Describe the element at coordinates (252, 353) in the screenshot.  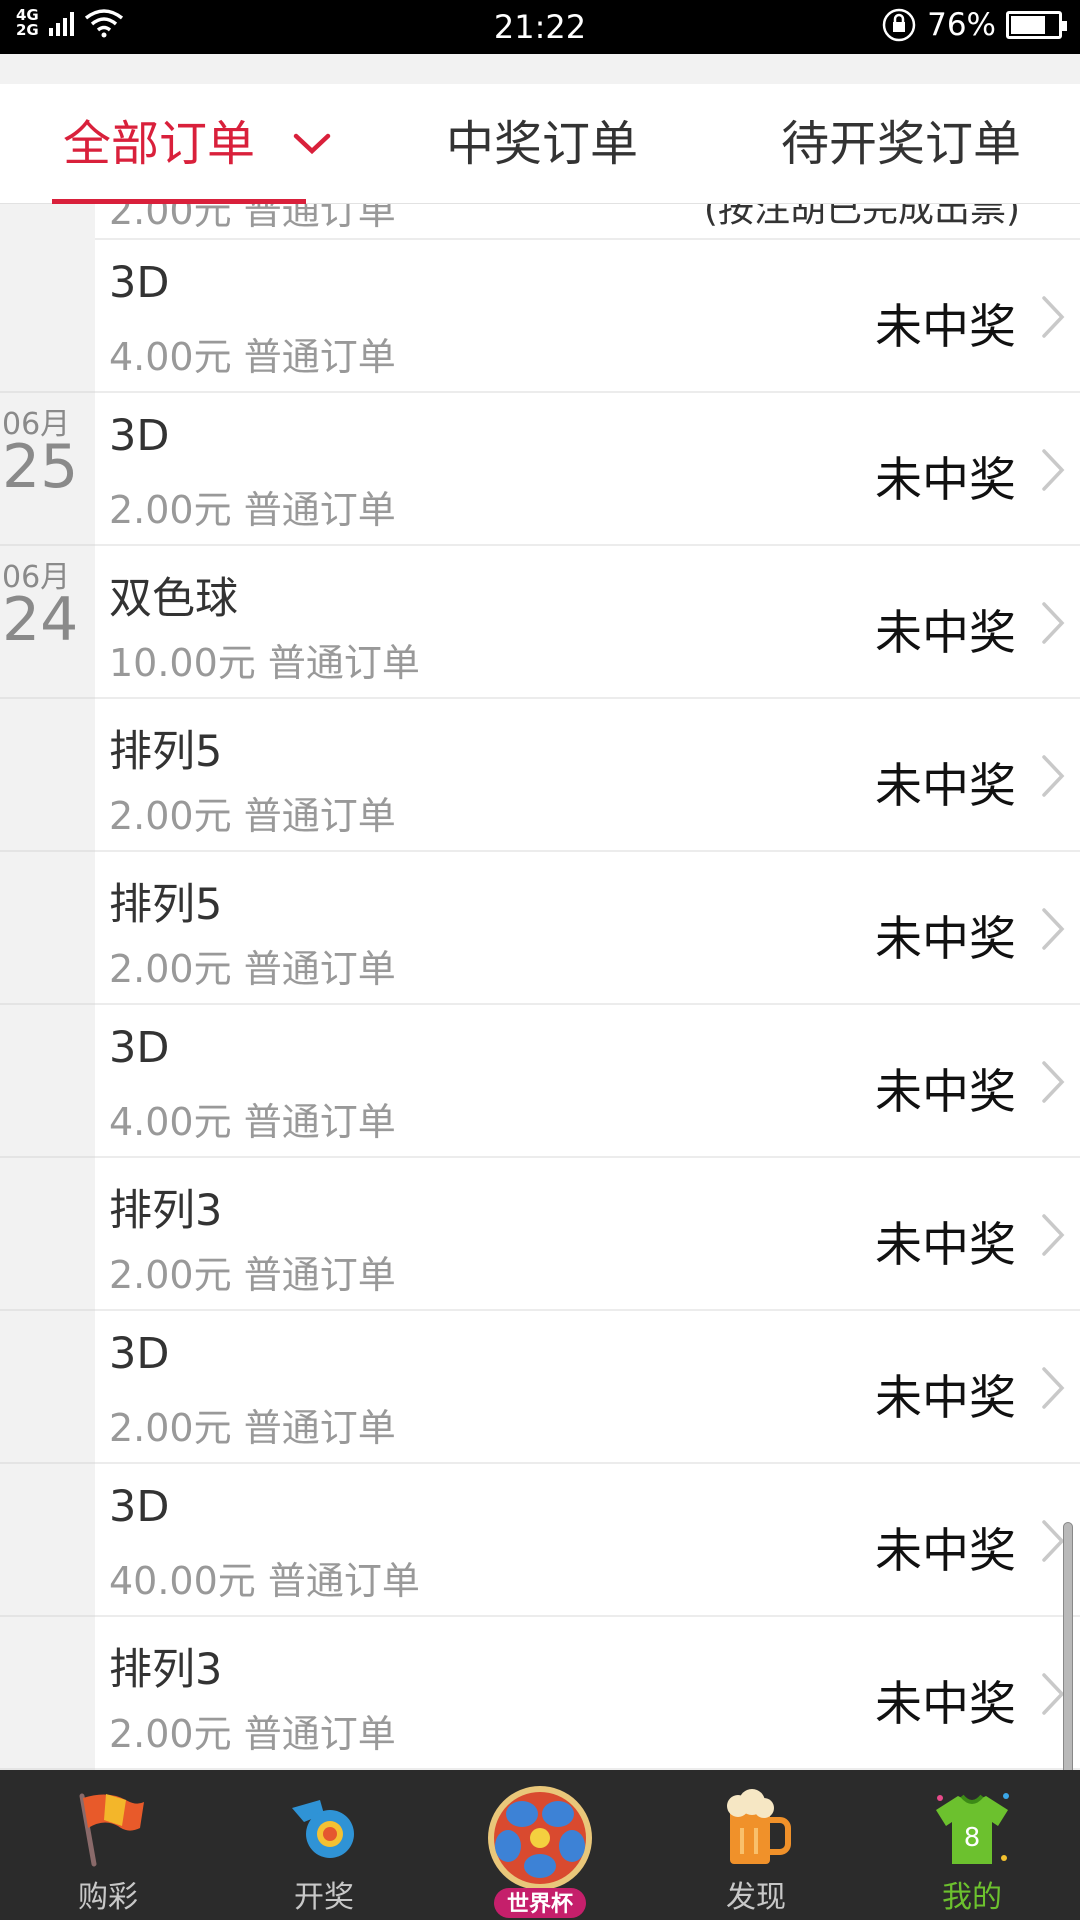
I see `order-amount-type: 4.00元 普通订单` at that location.